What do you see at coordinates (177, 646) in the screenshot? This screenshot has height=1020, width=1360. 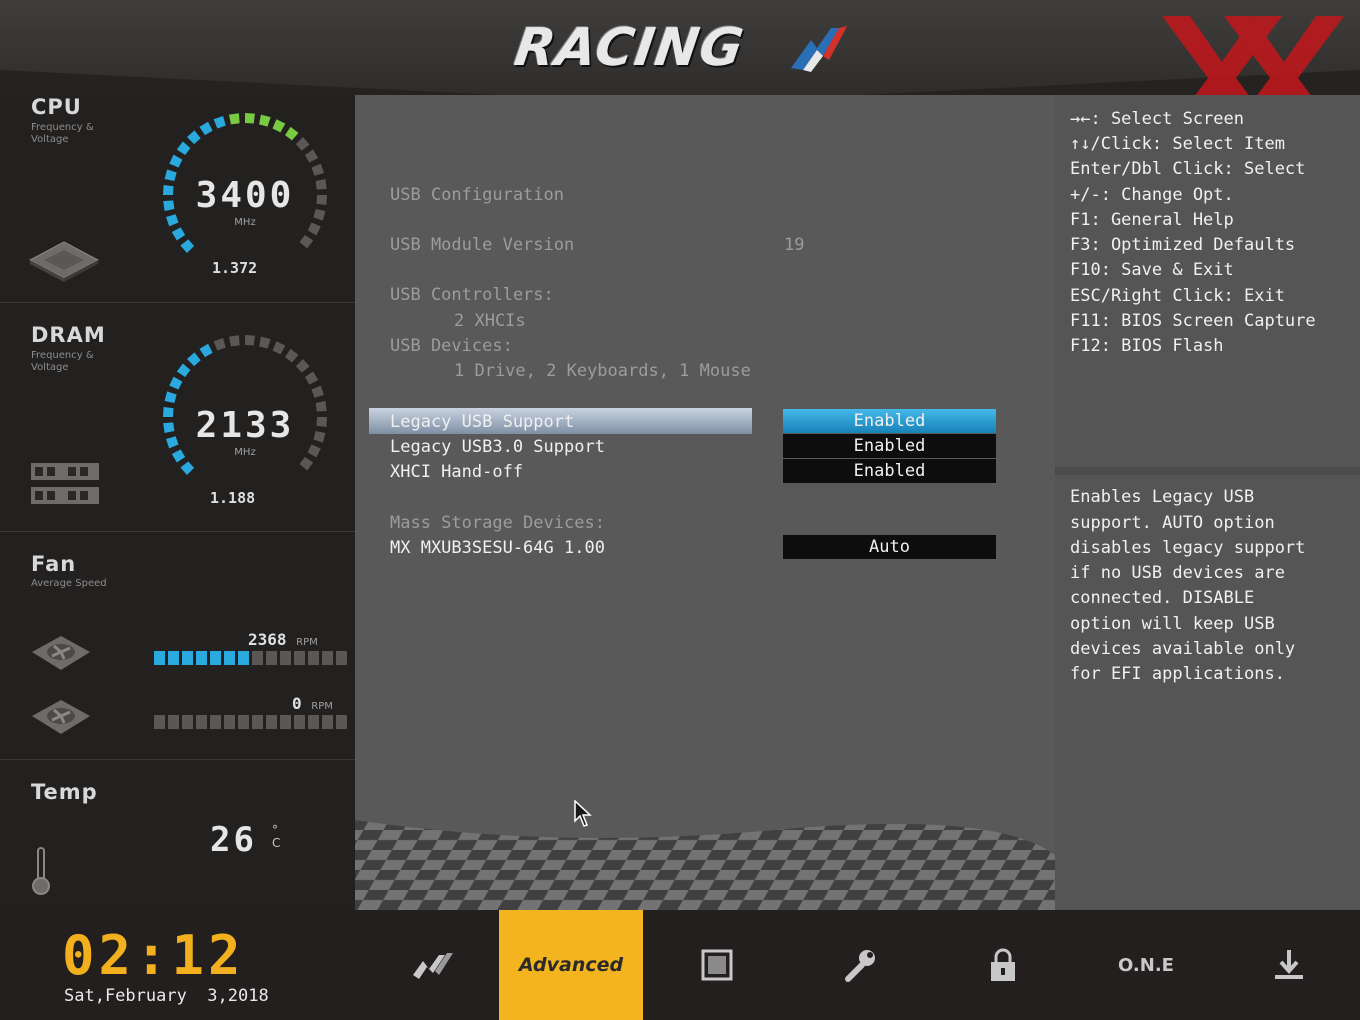 I see `fan-section: Fan Average Speed 2368 RPM 0 RPM` at bounding box center [177, 646].